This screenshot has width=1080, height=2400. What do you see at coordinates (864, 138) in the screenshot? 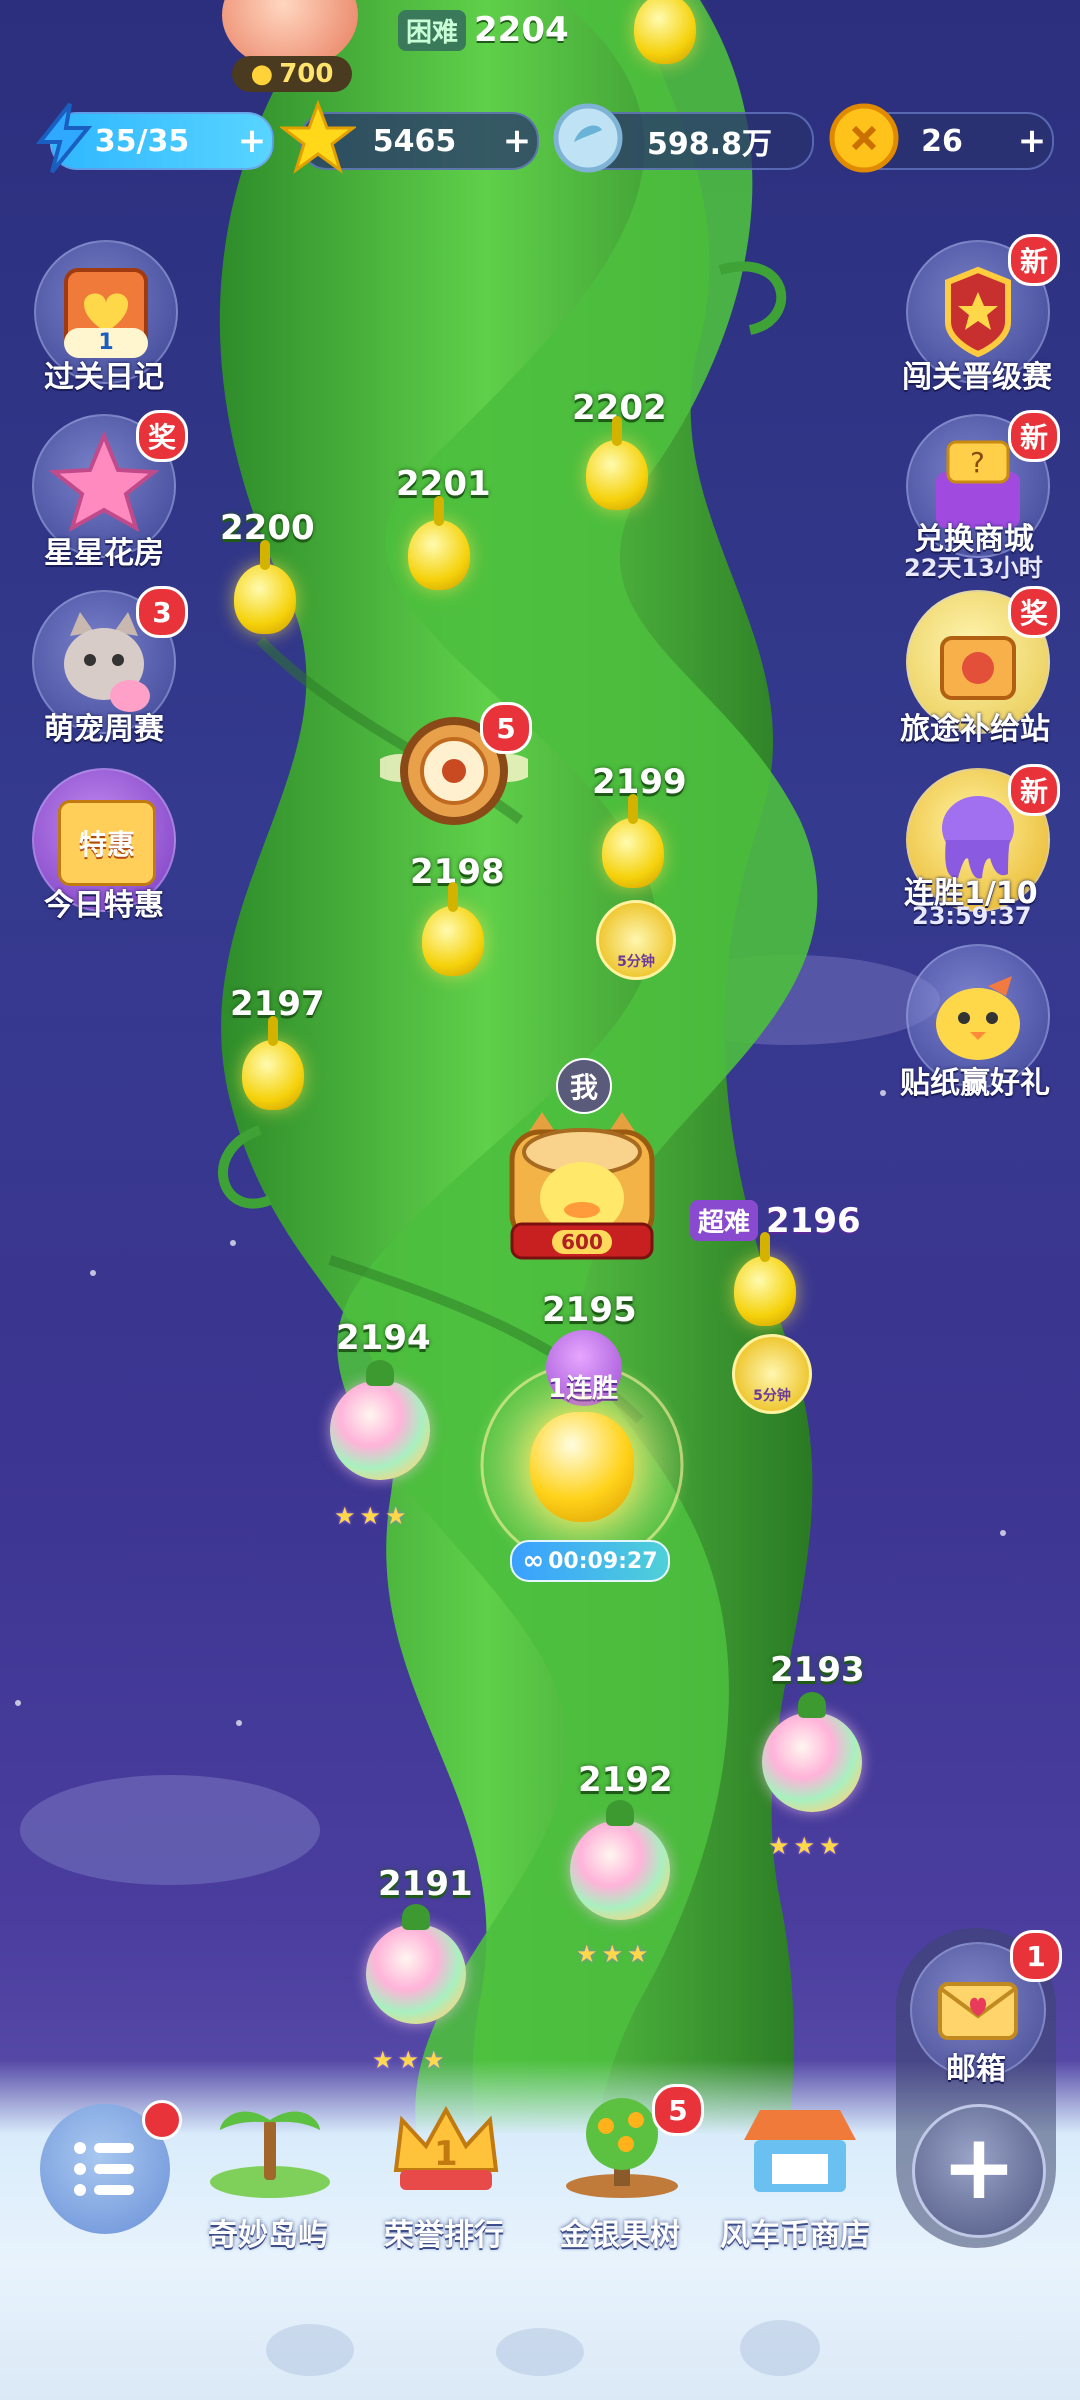
I see `gold-coin-icon` at bounding box center [864, 138].